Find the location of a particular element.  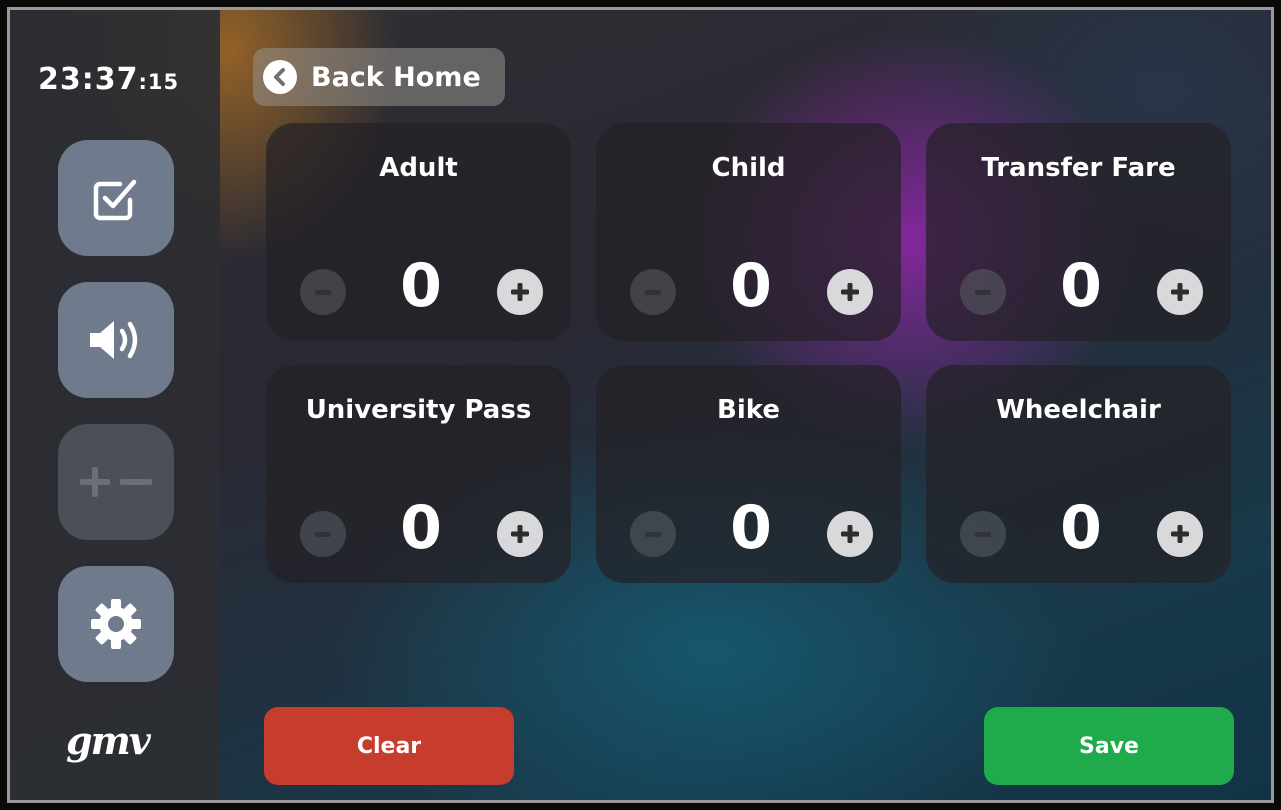

checklist-button is located at coordinates (116, 198).